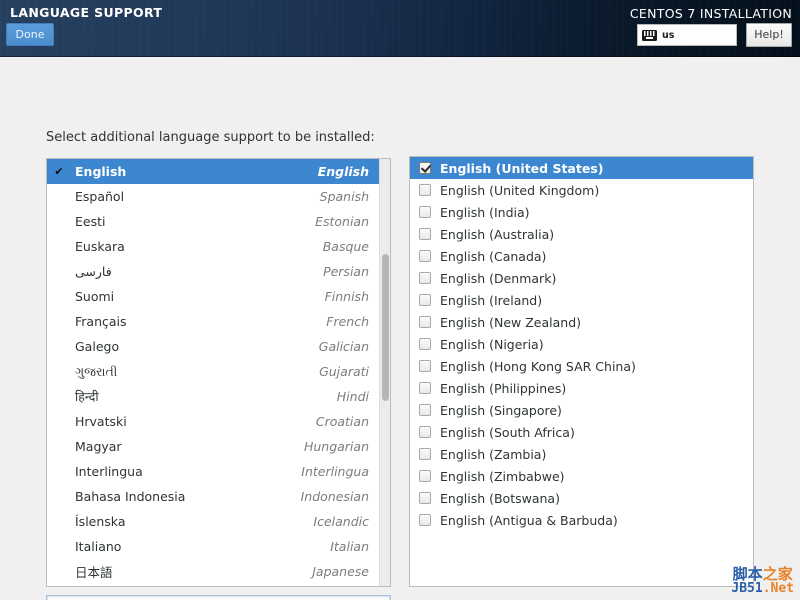  What do you see at coordinates (100, 196) in the screenshot?
I see `language-native-name: Español` at bounding box center [100, 196].